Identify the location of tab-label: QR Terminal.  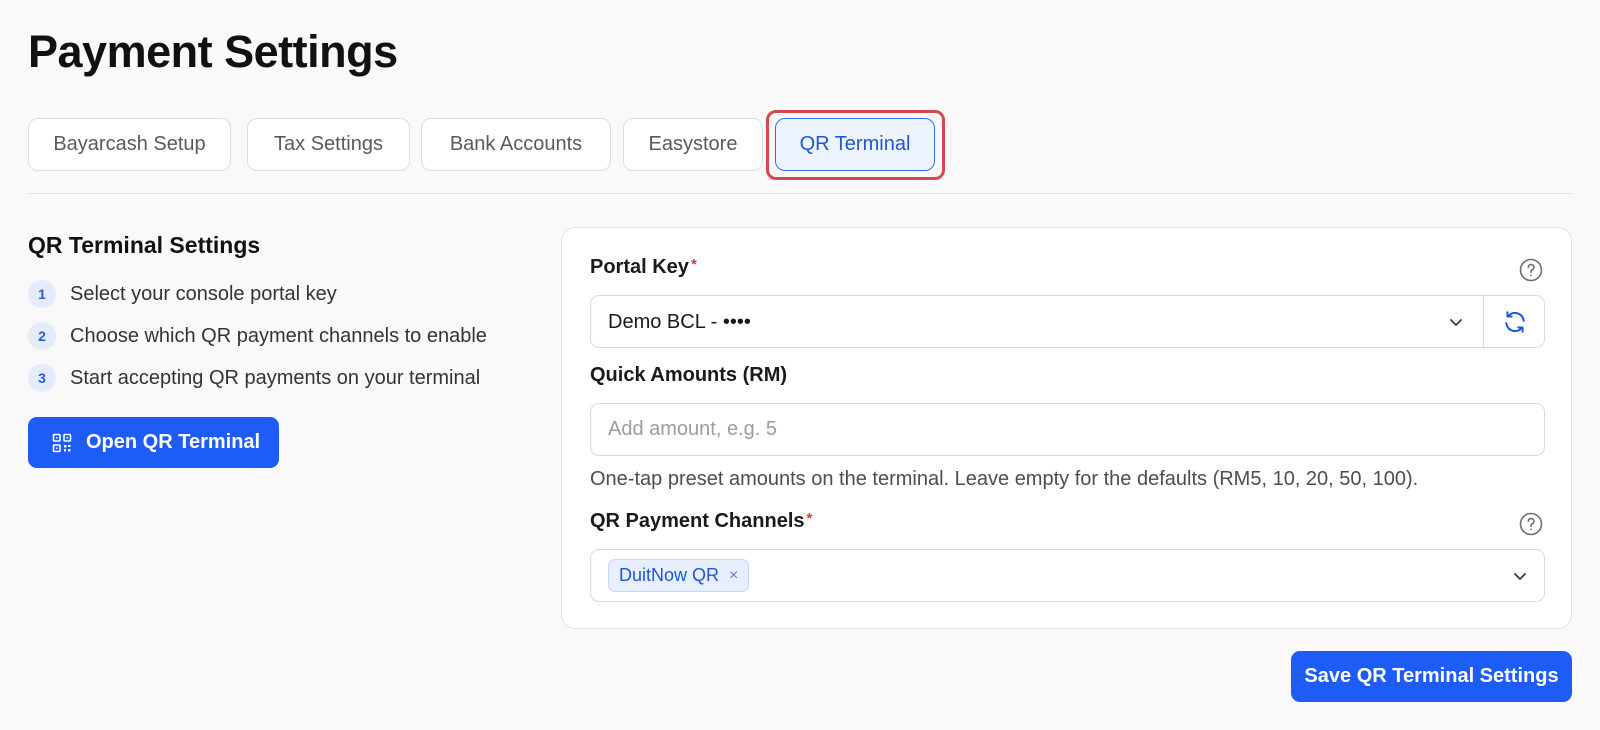
(855, 144).